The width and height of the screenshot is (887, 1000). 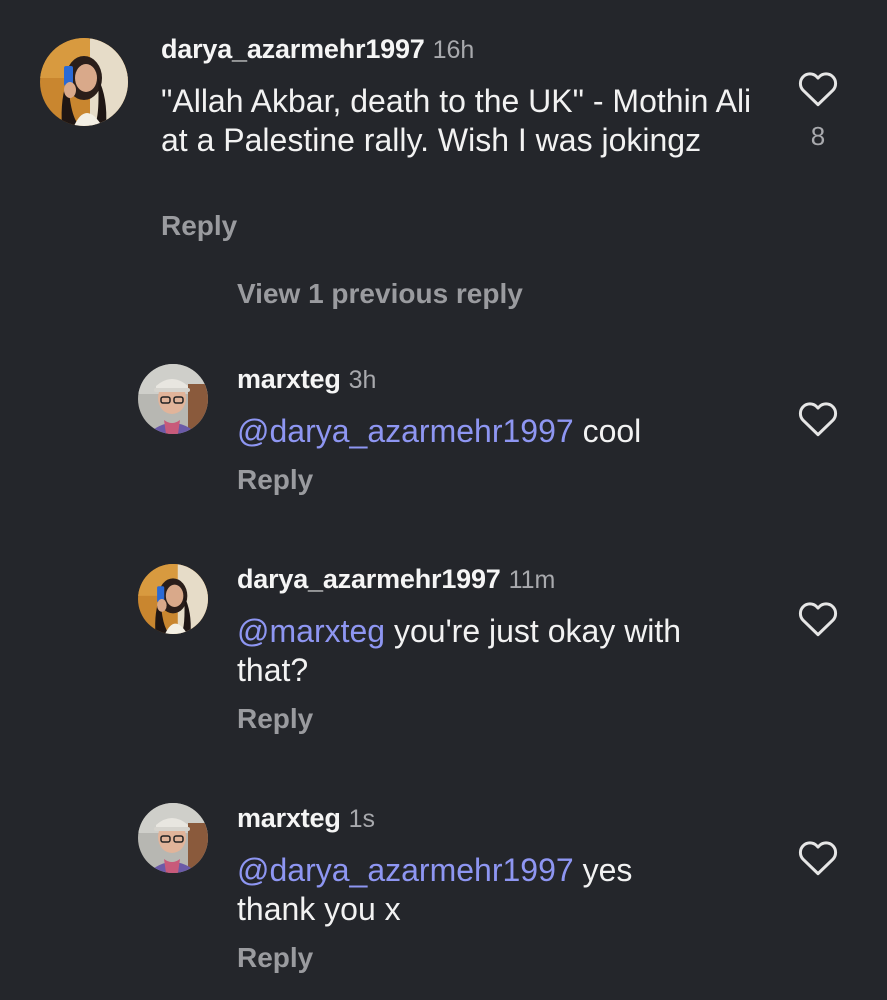 I want to click on reply-meta: darya_azarmehr1997 11m, so click(x=396, y=579).